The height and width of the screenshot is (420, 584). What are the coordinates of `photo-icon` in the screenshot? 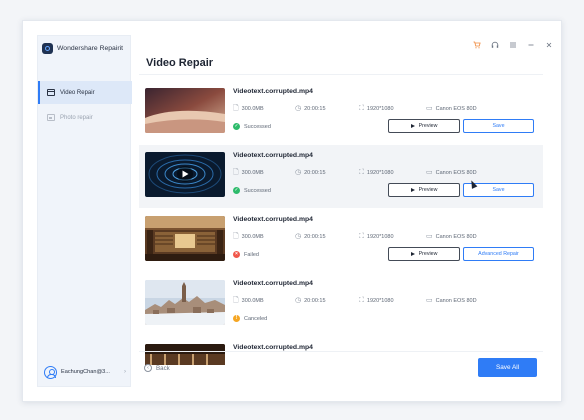 It's located at (51, 117).